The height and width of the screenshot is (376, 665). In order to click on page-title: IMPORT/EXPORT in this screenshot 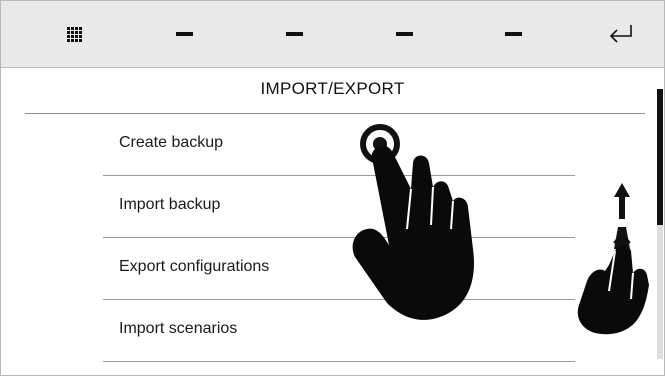, I will do `click(332, 88)`.